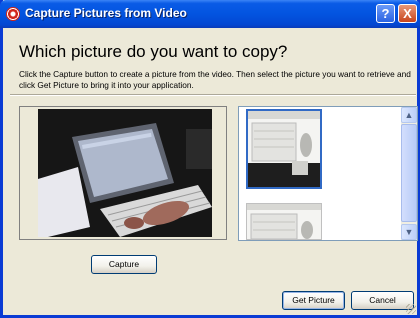  I want to click on close-button: X, so click(407, 13).